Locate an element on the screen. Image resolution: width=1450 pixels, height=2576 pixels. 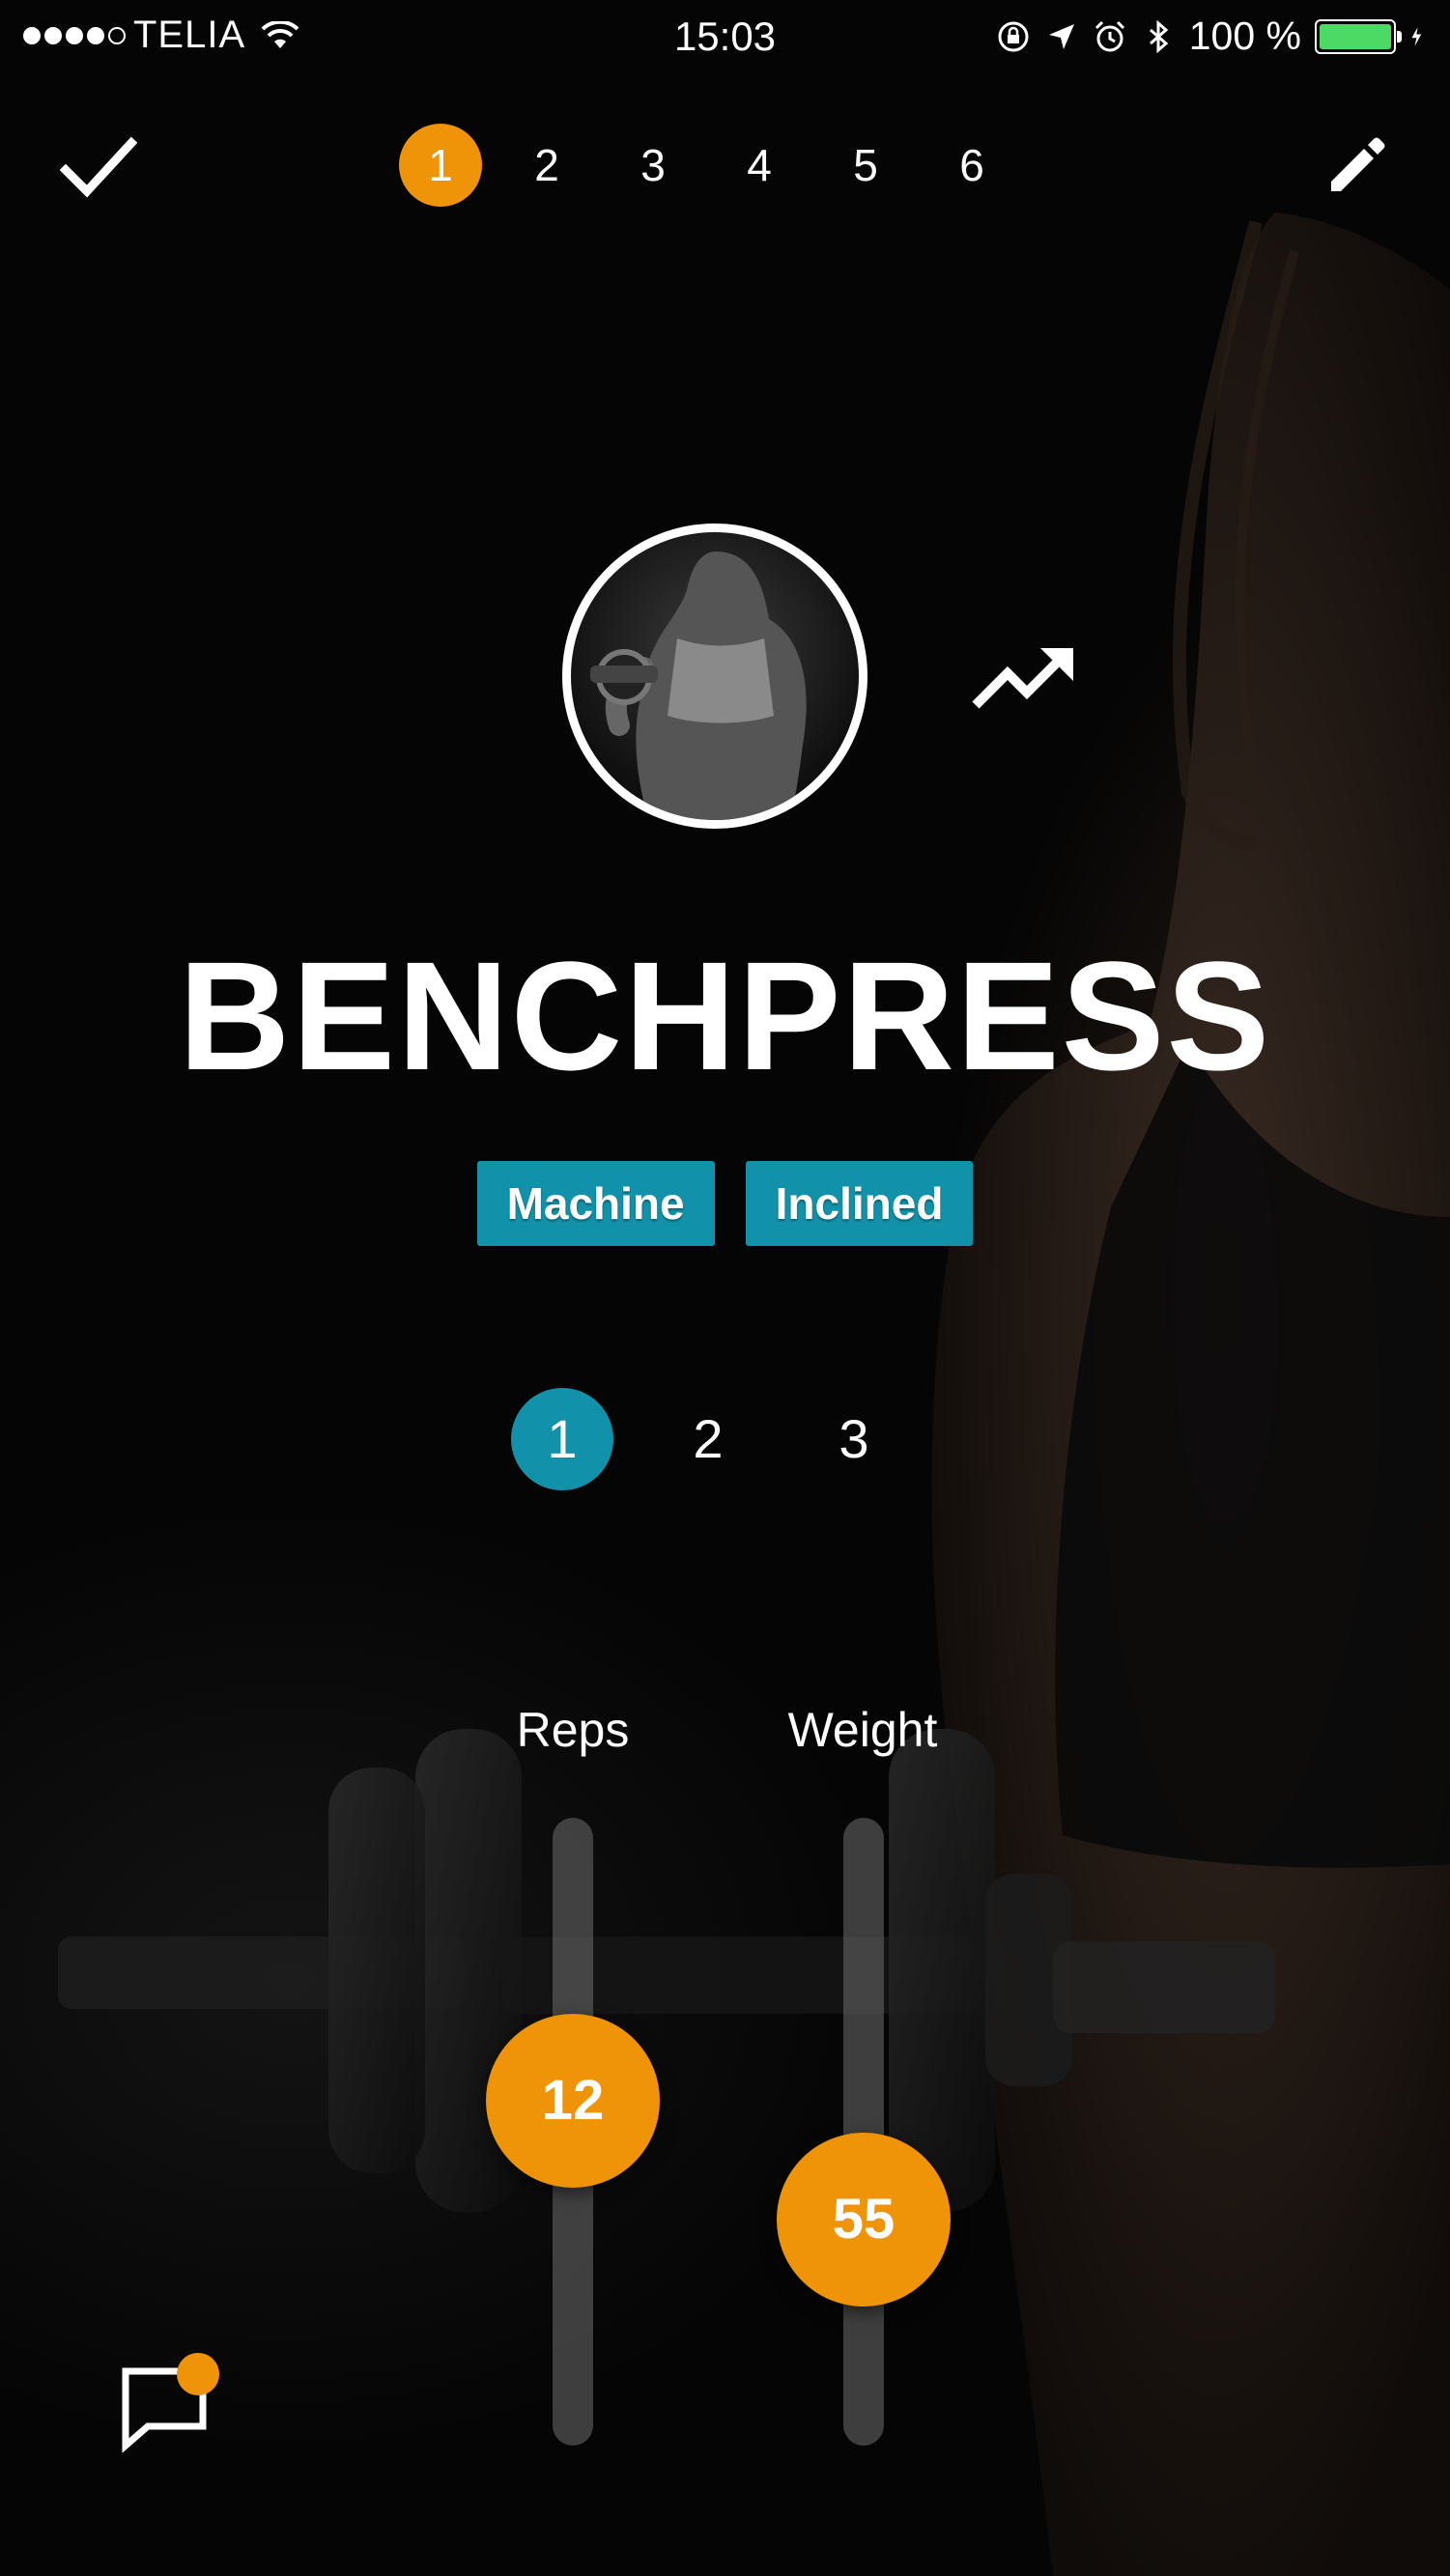
exercise-step-5: 5 is located at coordinates (866, 165).